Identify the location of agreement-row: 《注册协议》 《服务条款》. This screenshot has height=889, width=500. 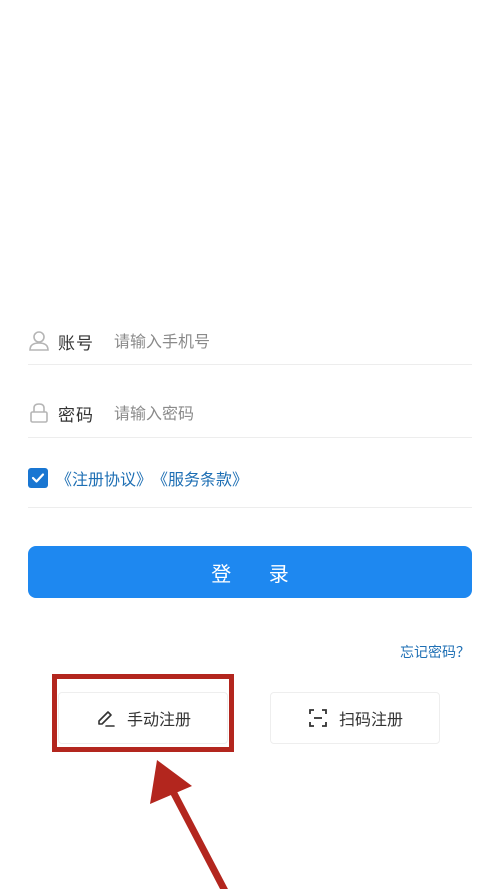
(138, 478).